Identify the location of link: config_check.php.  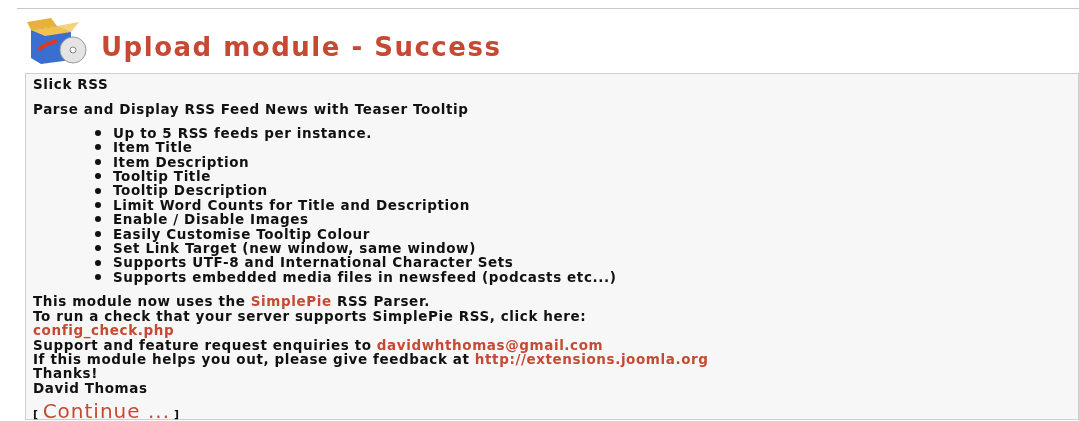
(104, 330).